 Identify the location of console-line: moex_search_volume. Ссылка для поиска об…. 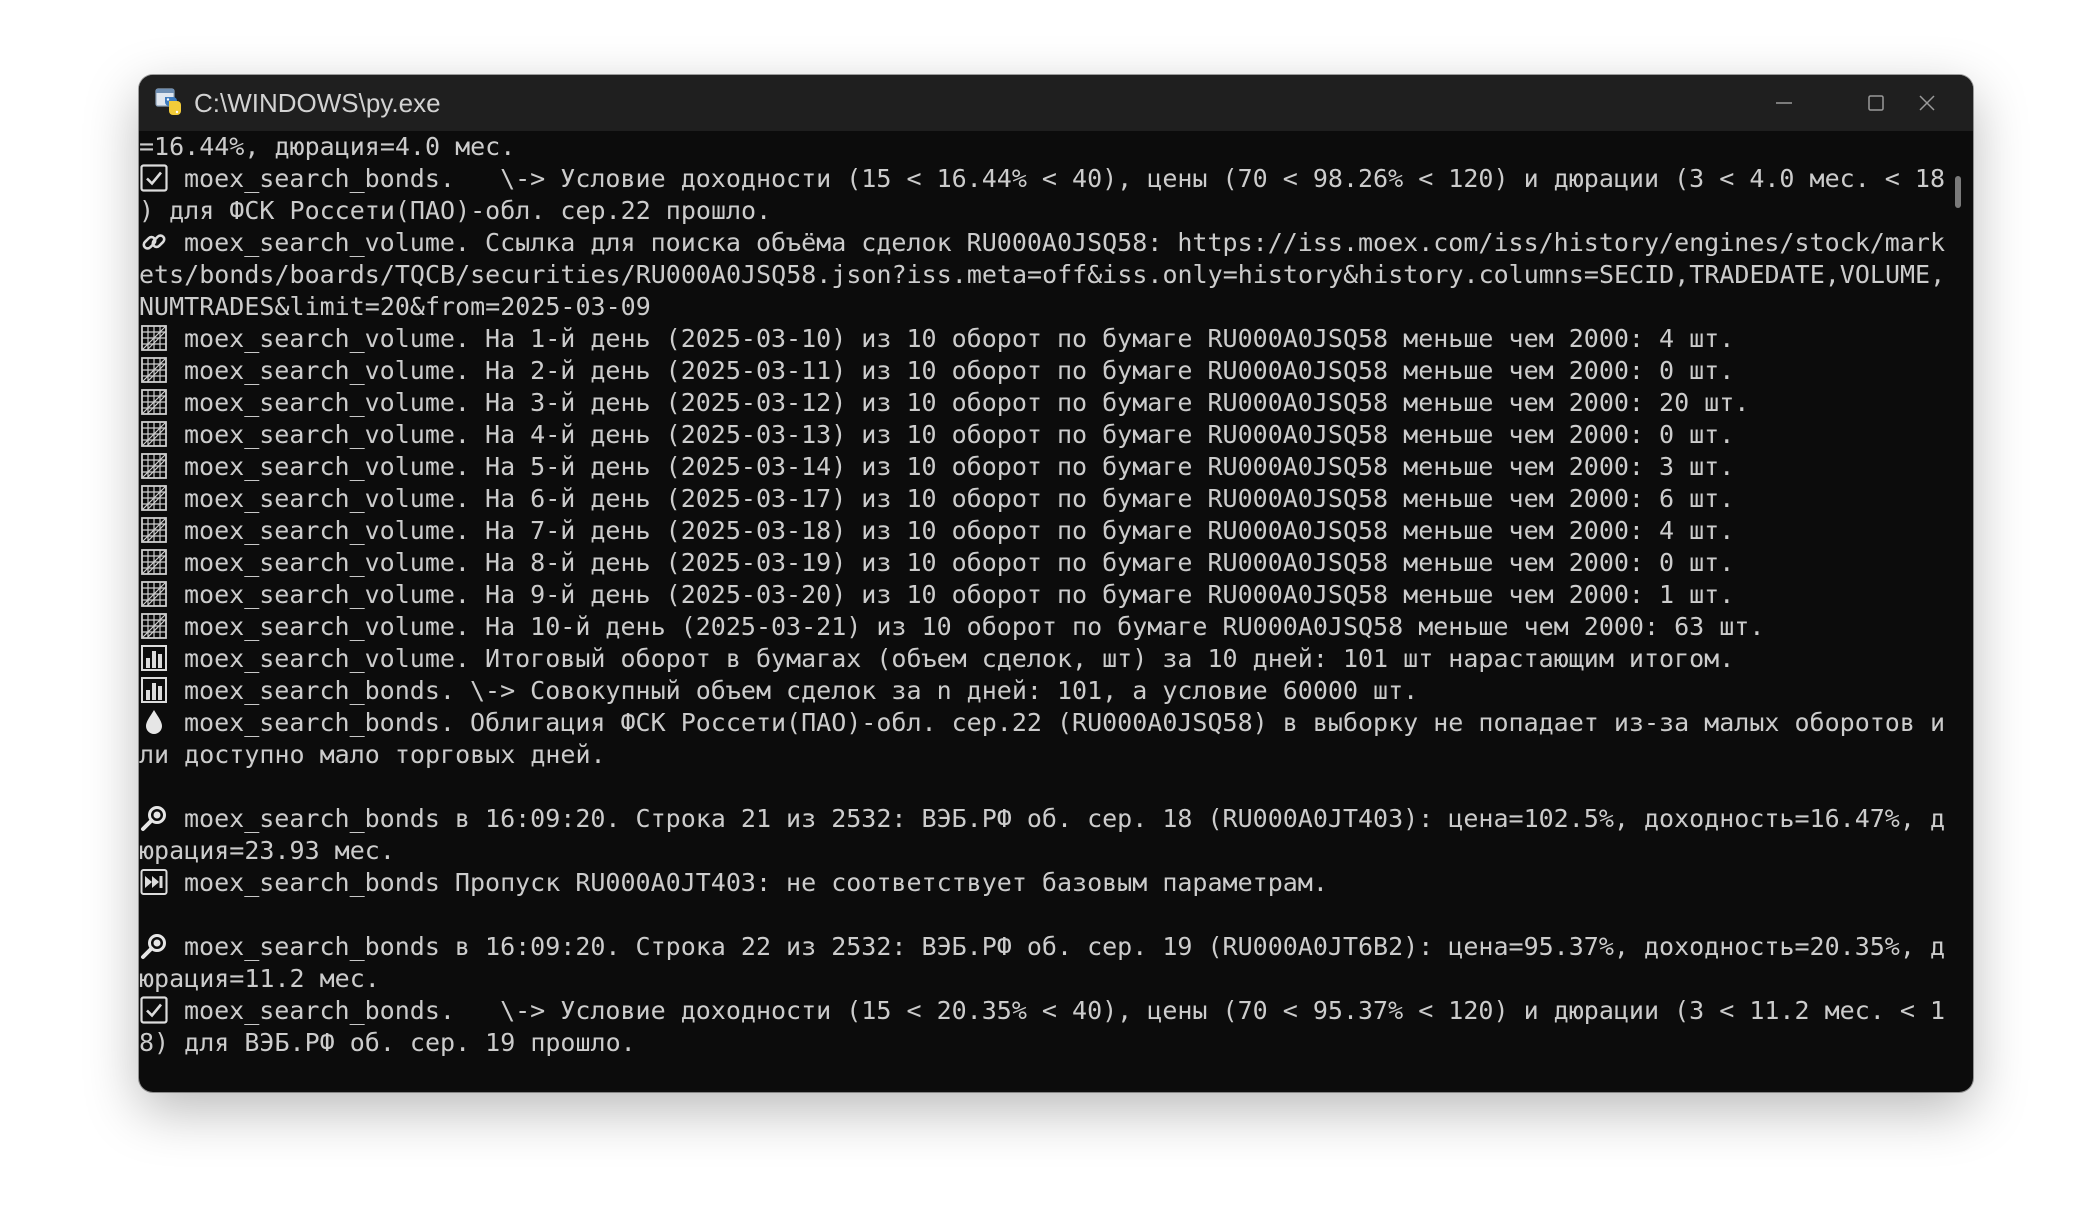
(1042, 243).